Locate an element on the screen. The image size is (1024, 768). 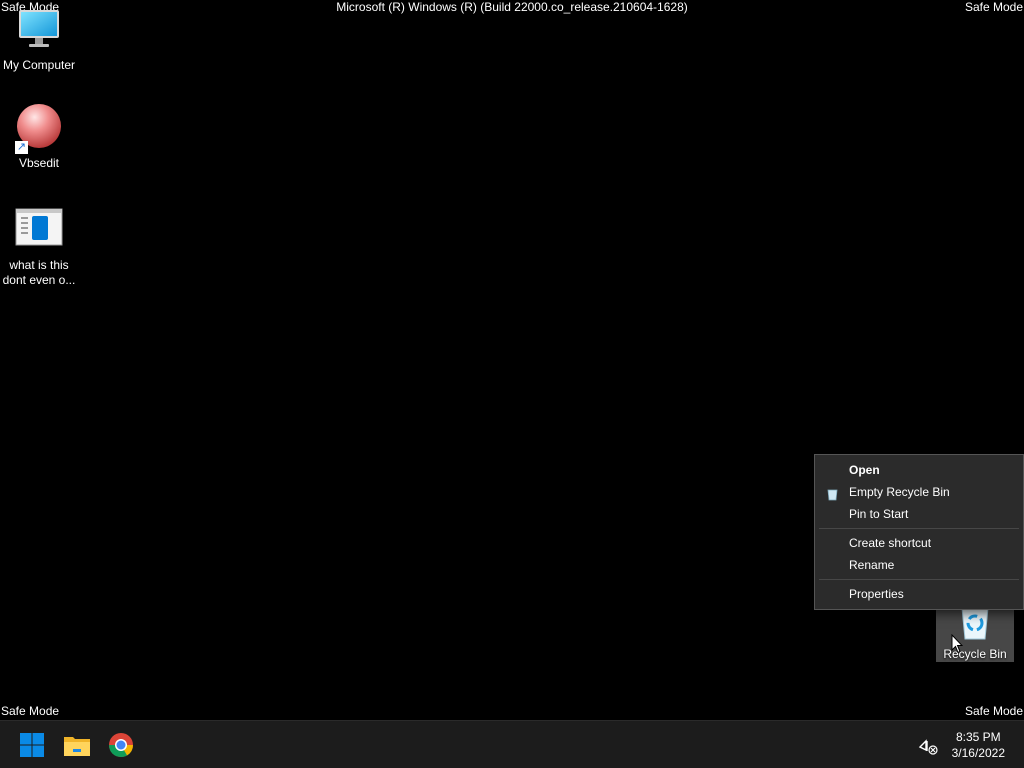
chrome-icon is located at coordinates (121, 745).